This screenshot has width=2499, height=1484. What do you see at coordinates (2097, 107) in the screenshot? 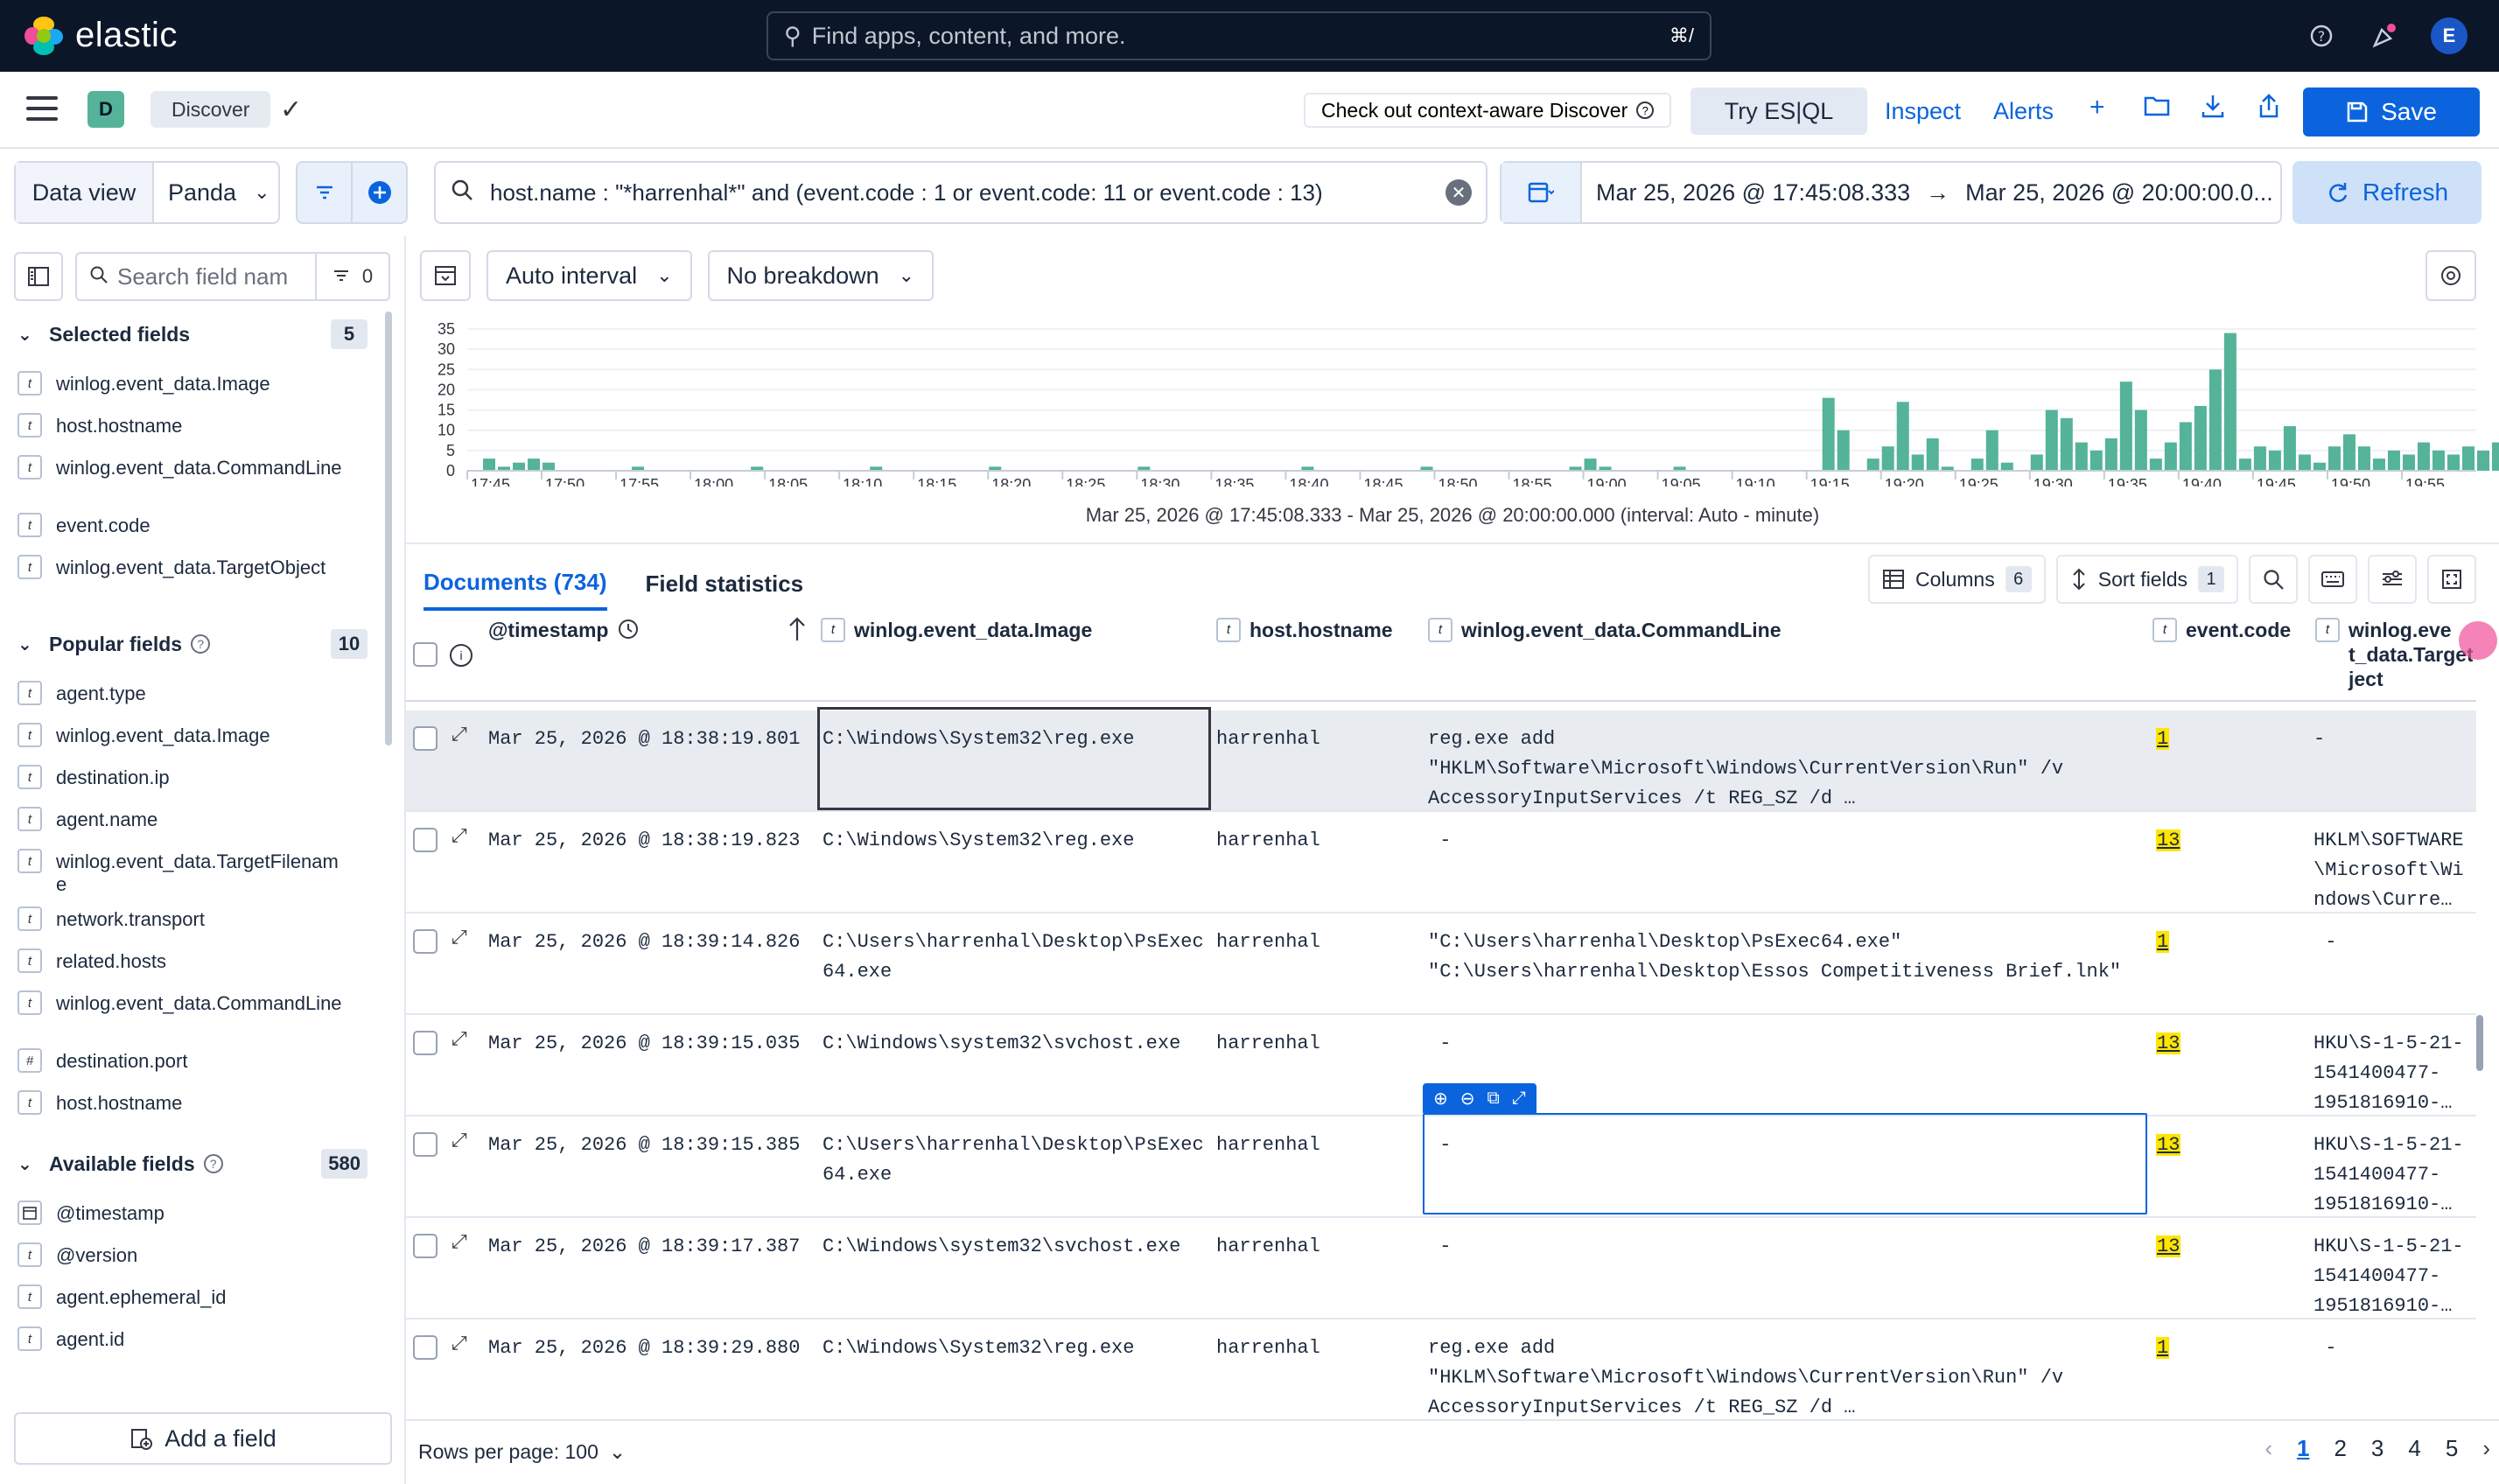
I see `new-search-plus-icon: +` at bounding box center [2097, 107].